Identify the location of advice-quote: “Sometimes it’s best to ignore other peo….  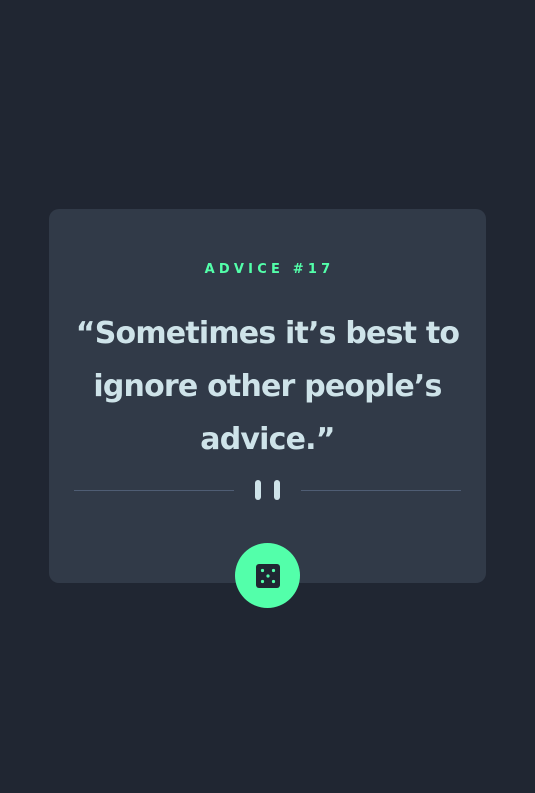
(267, 386).